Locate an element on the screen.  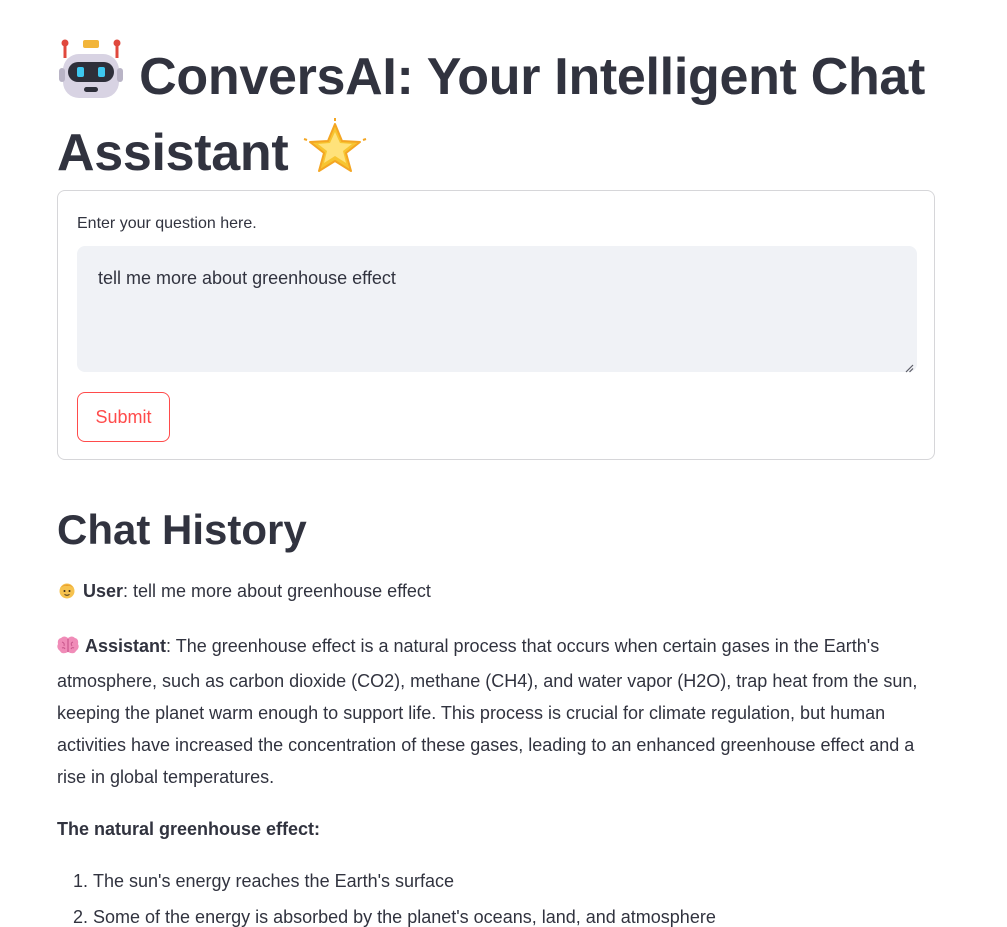
chat-history-heading: Chat History is located at coordinates (182, 529).